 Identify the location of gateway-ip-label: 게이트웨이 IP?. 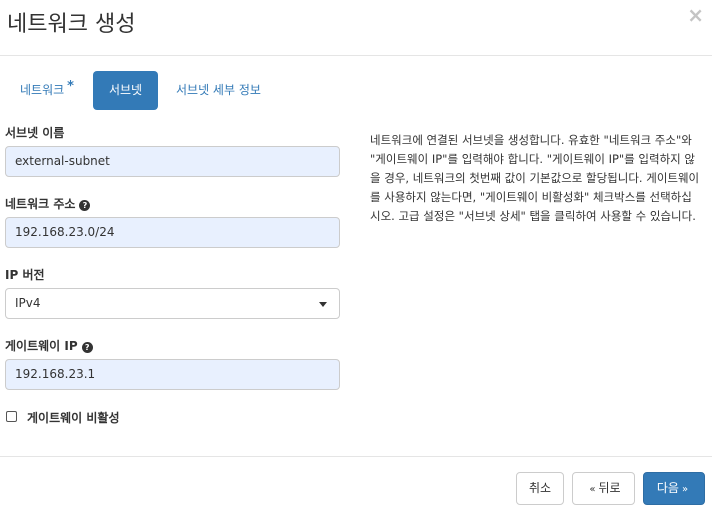
(49, 345).